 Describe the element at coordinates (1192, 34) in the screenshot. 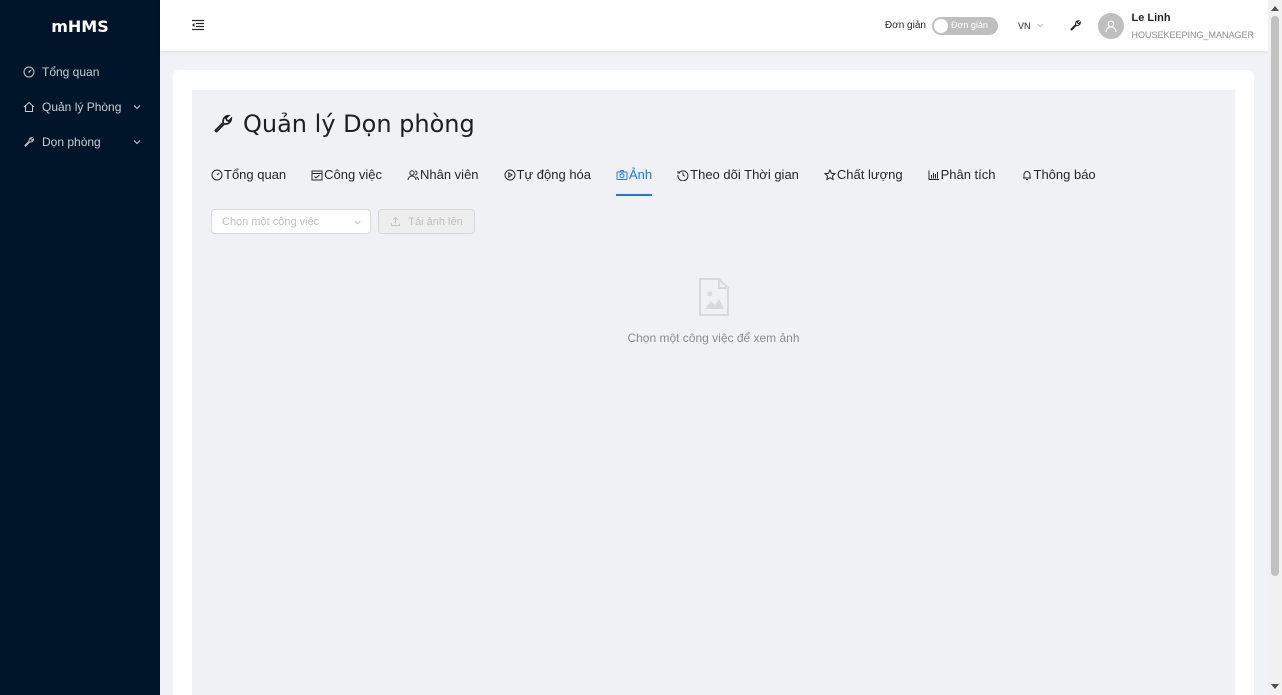

I see `user-role: HOUSEKEEPING_MANAGER` at that location.